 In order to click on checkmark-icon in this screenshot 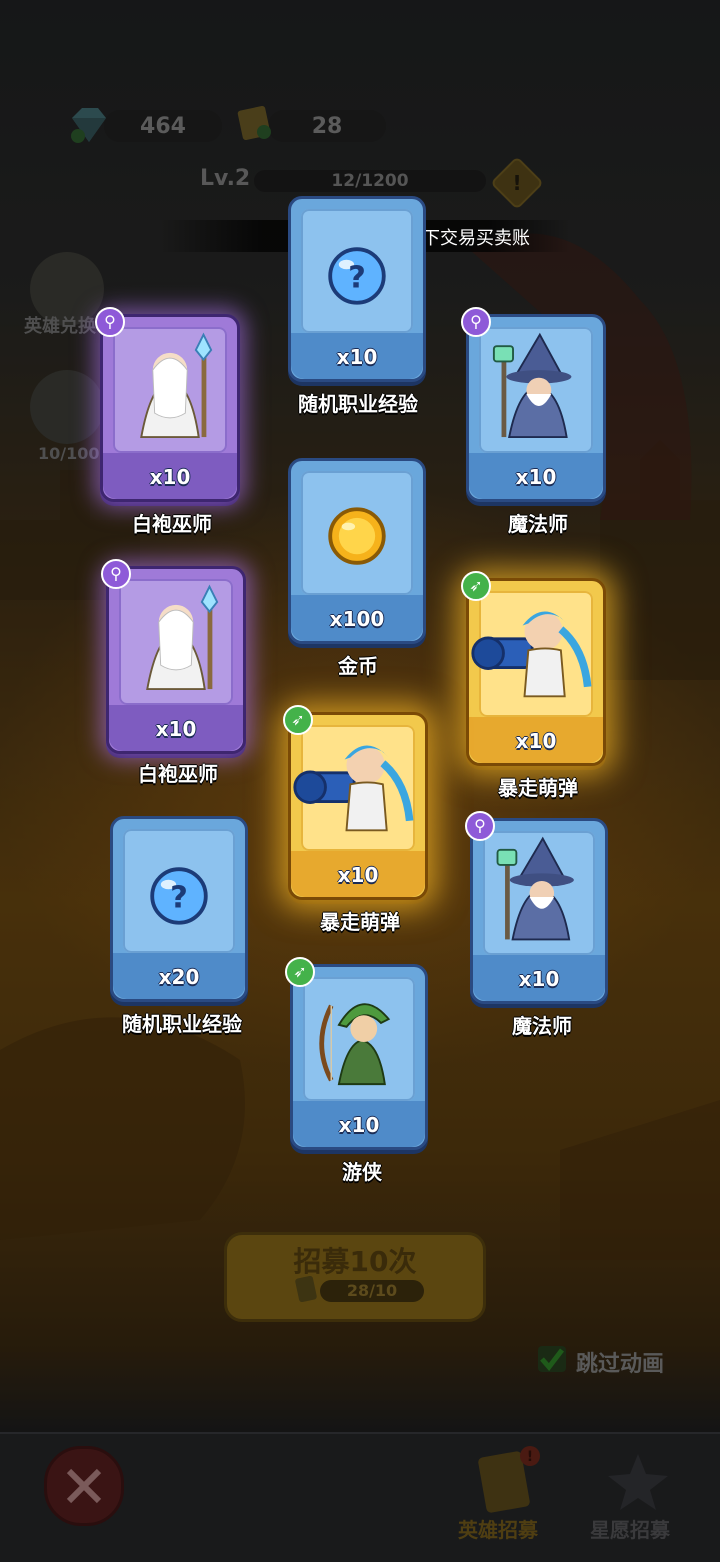, I will do `click(552, 1359)`.